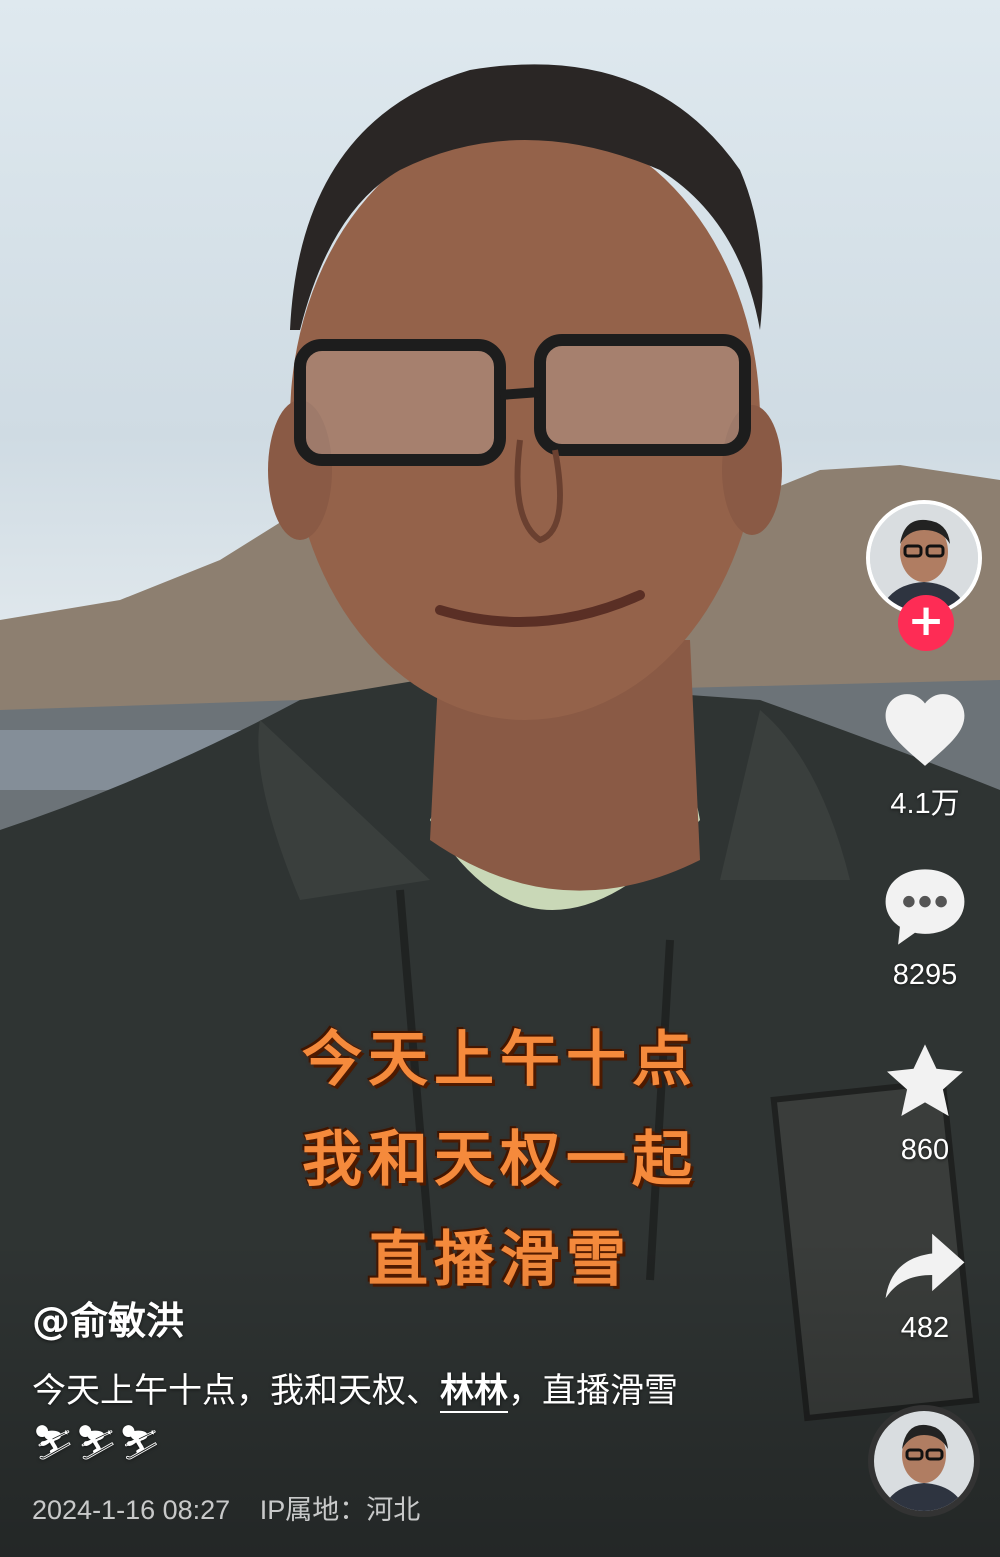 Image resolution: width=1000 pixels, height=1557 pixels. I want to click on follow-button: +, so click(926, 623).